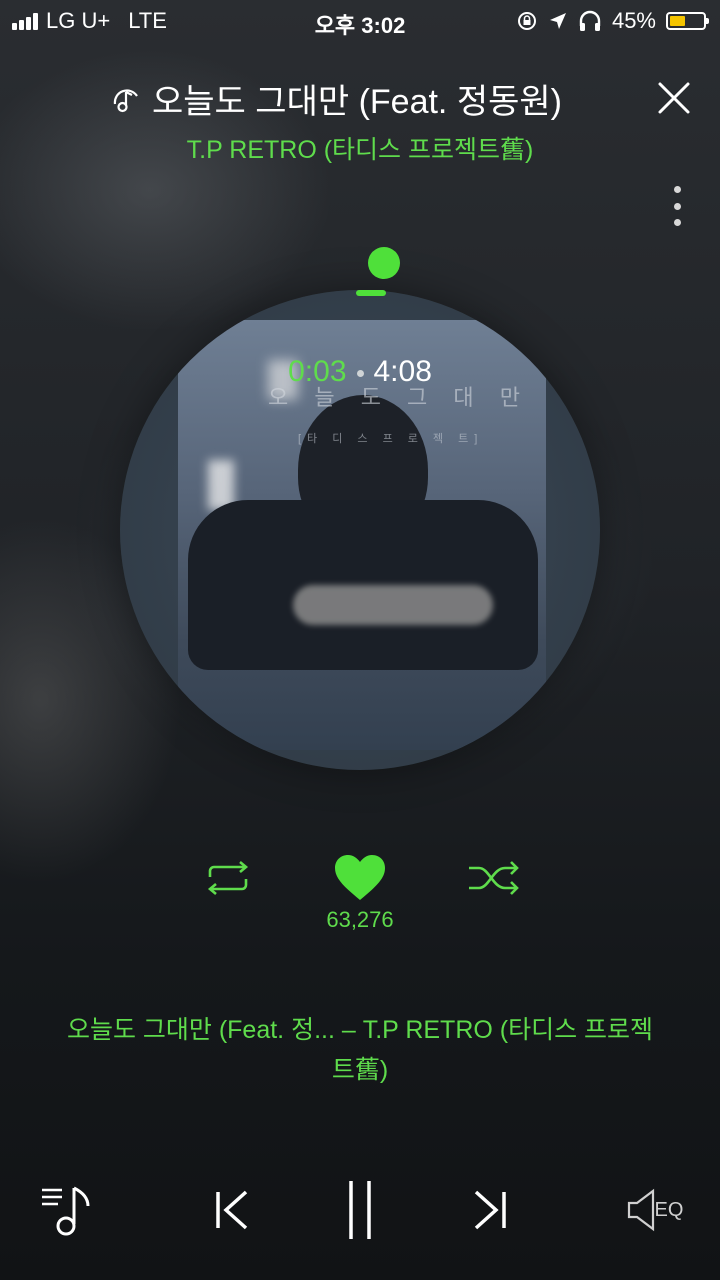 This screenshot has height=1280, width=720. I want to click on progress-indicator, so click(371, 293).